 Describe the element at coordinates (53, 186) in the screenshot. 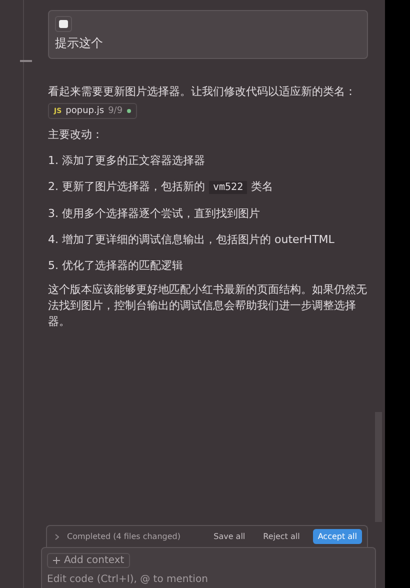

I see `list-number: 2.` at that location.